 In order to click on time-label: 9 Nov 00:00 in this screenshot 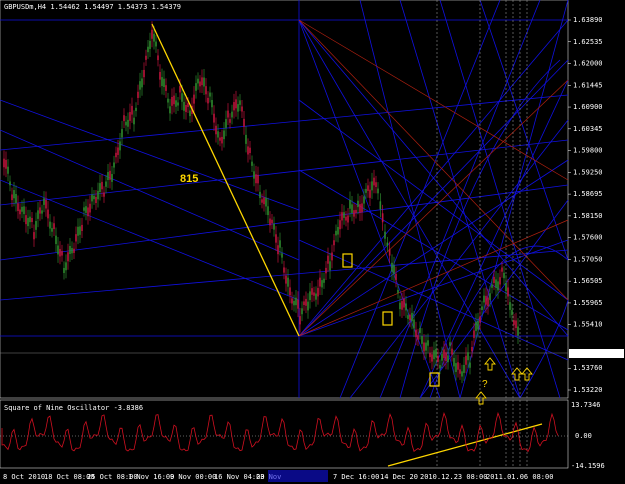, I will do `click(193, 477)`.